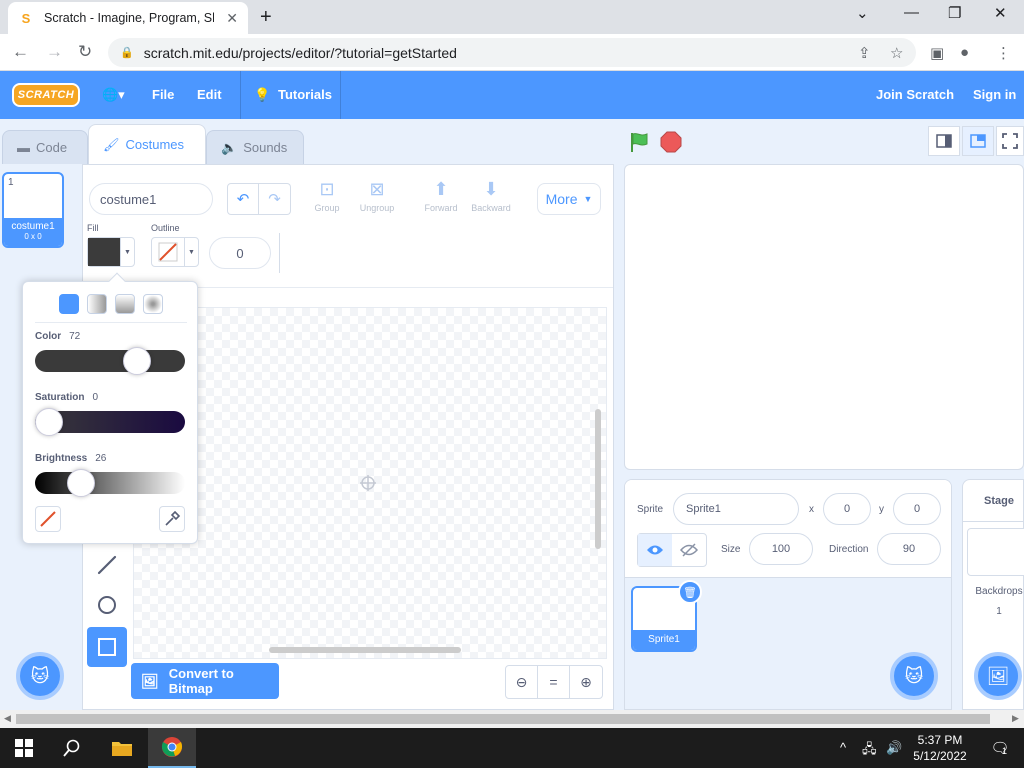 The height and width of the screenshot is (768, 1024). What do you see at coordinates (1000, 13) in the screenshot?
I see `close-window-icon: ✕` at bounding box center [1000, 13].